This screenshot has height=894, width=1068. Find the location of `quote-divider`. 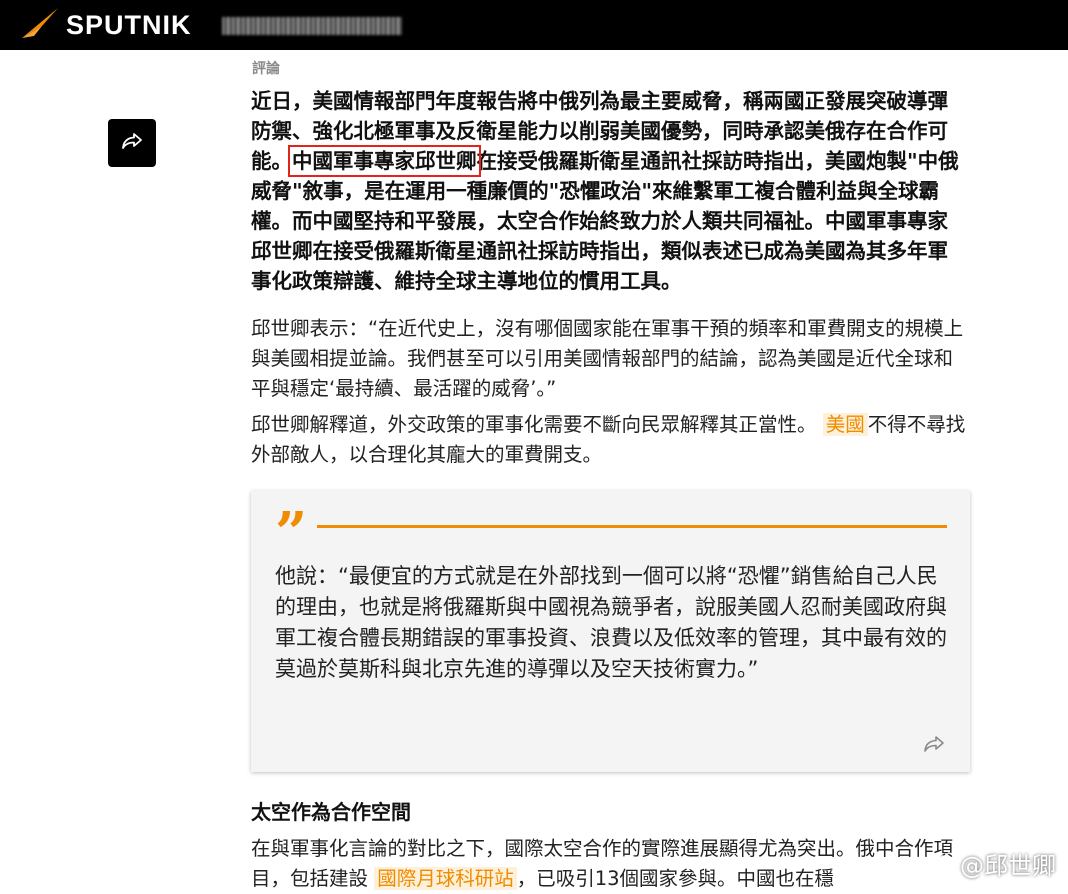

quote-divider is located at coordinates (632, 526).